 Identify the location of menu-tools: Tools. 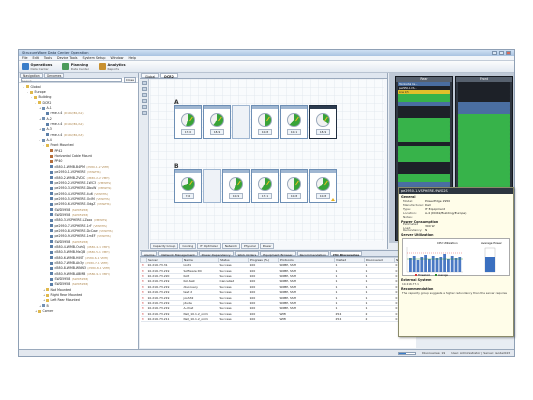
(48, 58).